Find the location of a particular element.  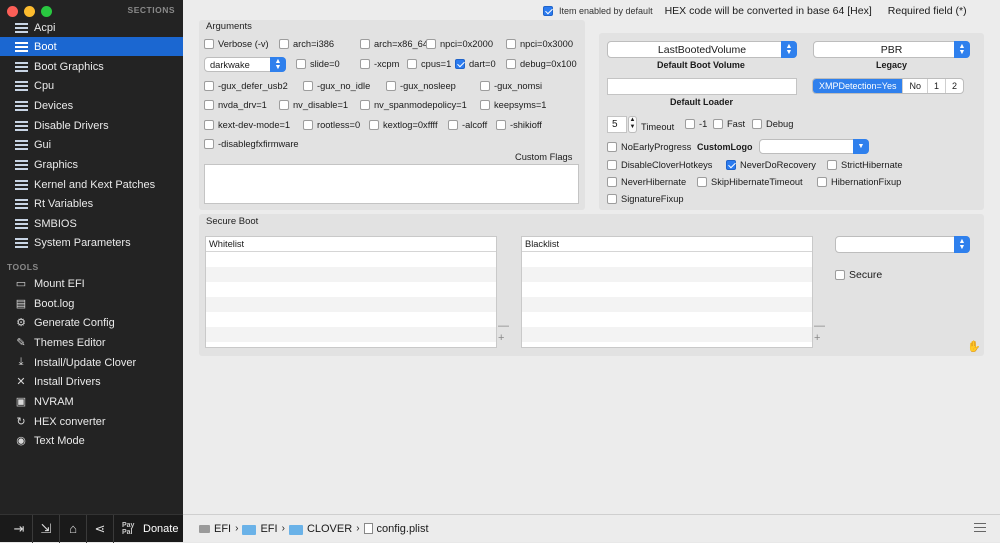

zoom-window-button is located at coordinates (46, 11).